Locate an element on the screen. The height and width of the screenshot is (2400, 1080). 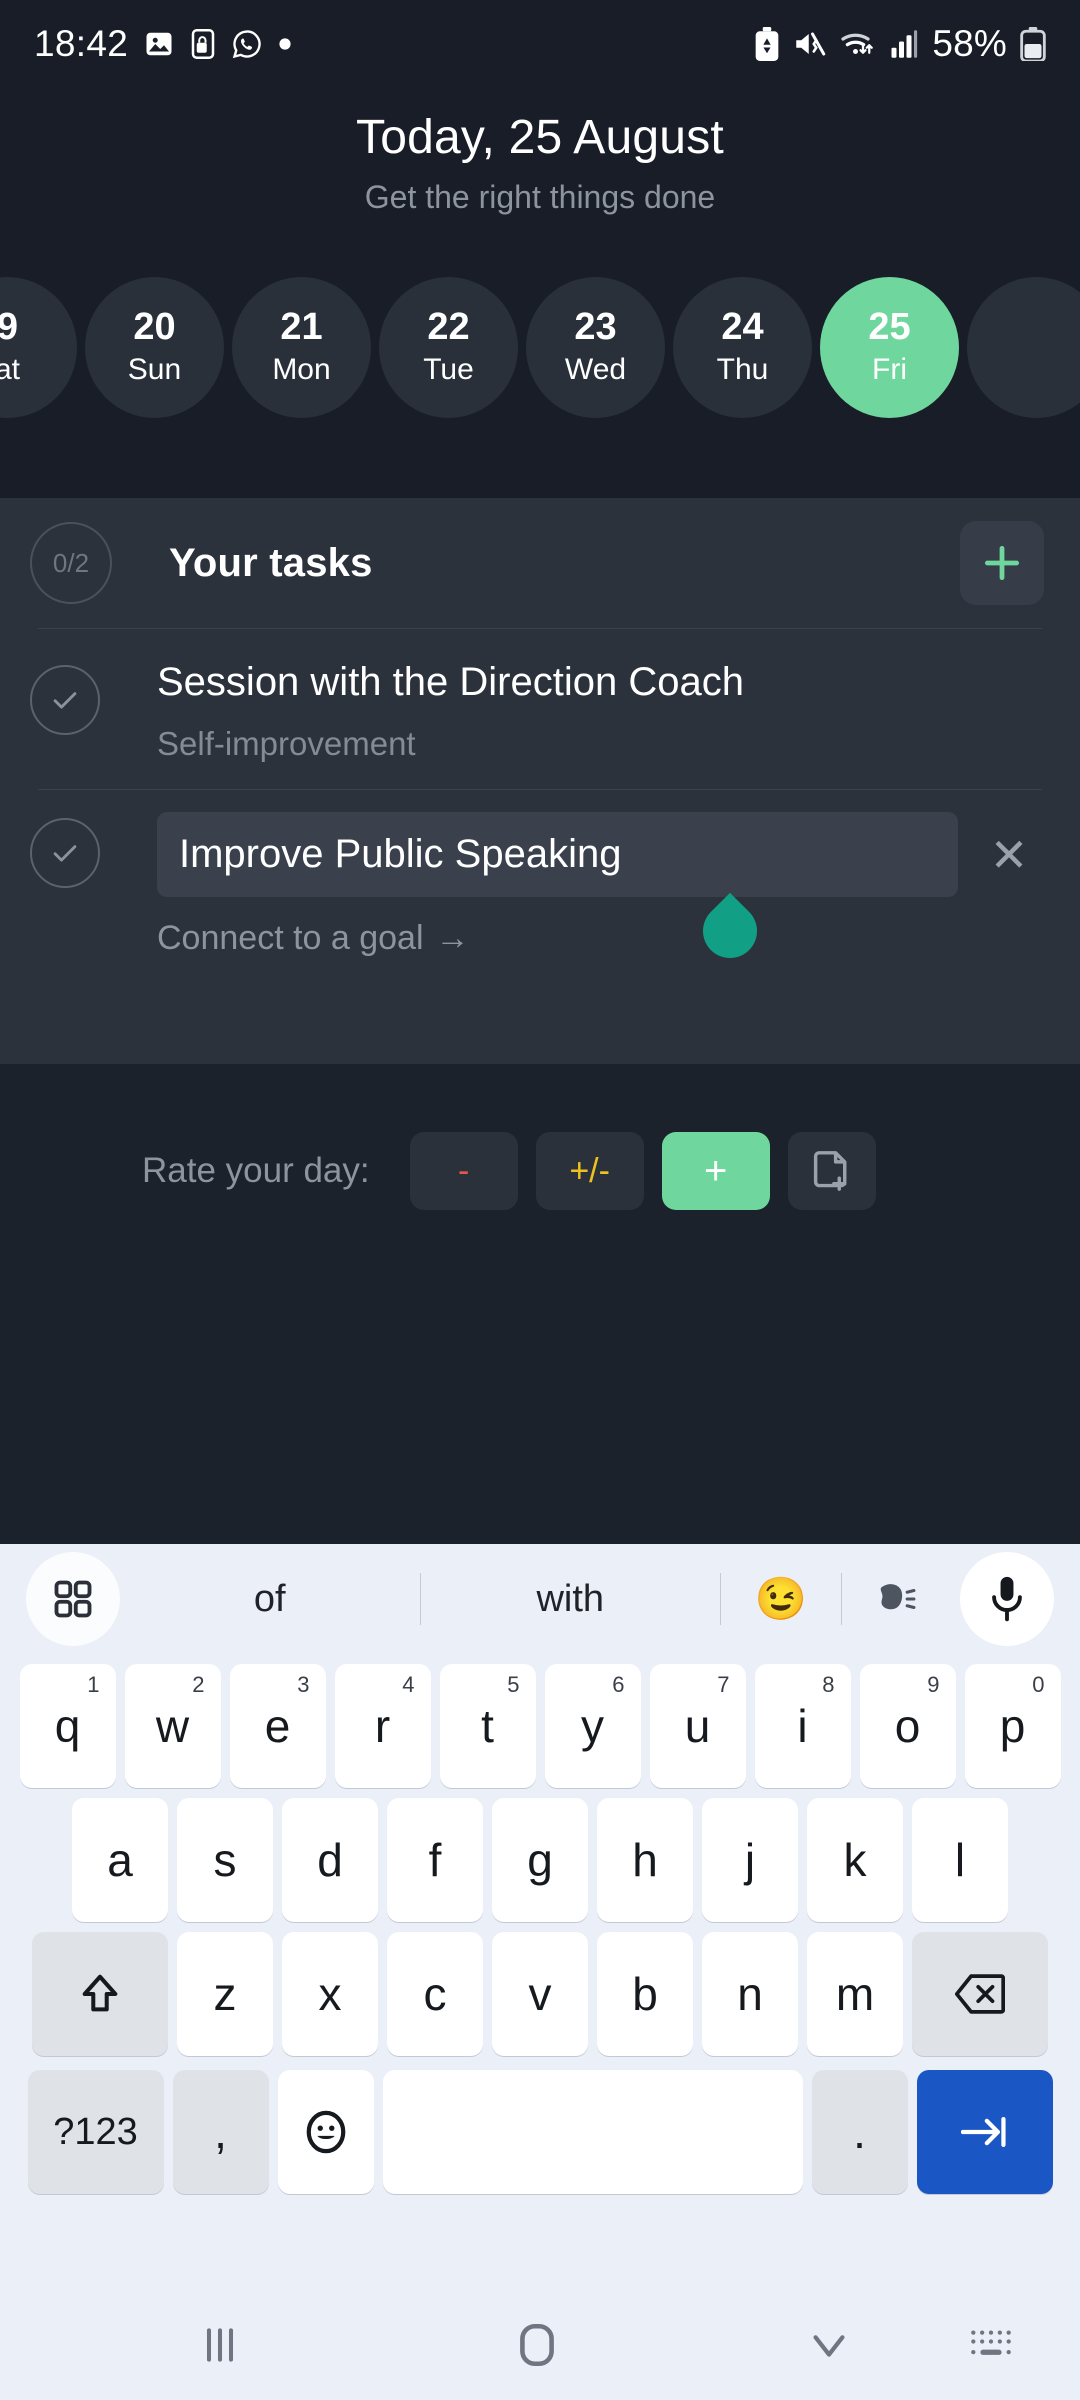
key-h: h is located at coordinates (645, 1860).